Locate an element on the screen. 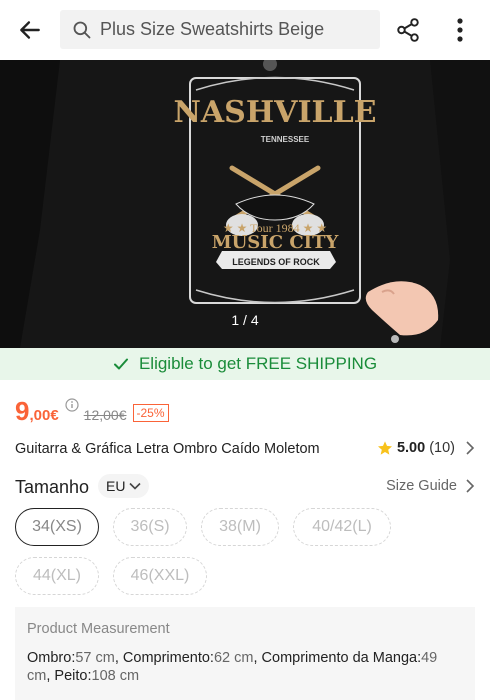 The image size is (490, 700). rating-score: 5.00 is located at coordinates (411, 448).